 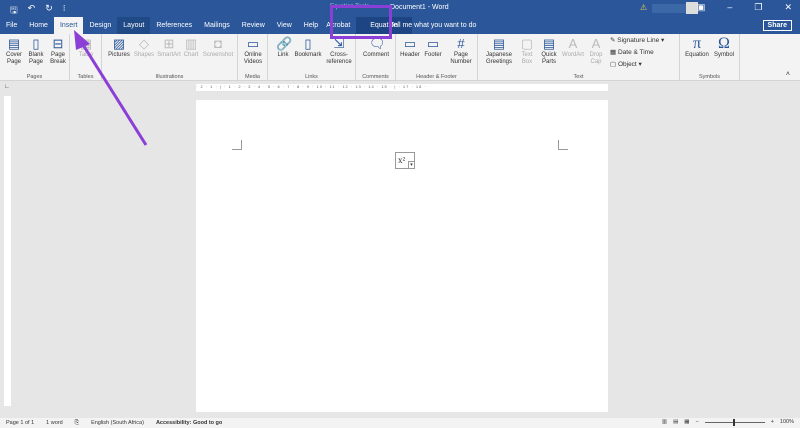 I want to click on accessibility-status: Accessibility: Good to go, so click(x=189, y=423).